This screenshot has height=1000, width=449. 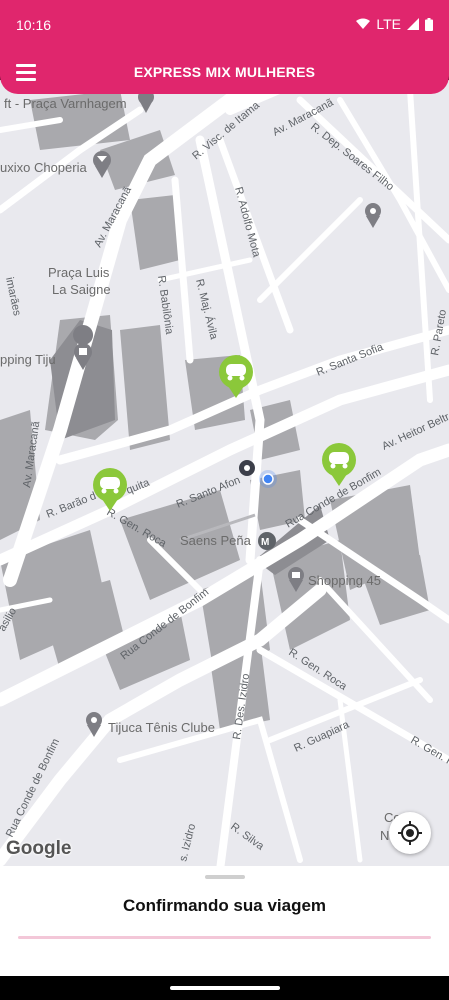 I want to click on place-label: ft - Praça Varnhagem, so click(x=65, y=103).